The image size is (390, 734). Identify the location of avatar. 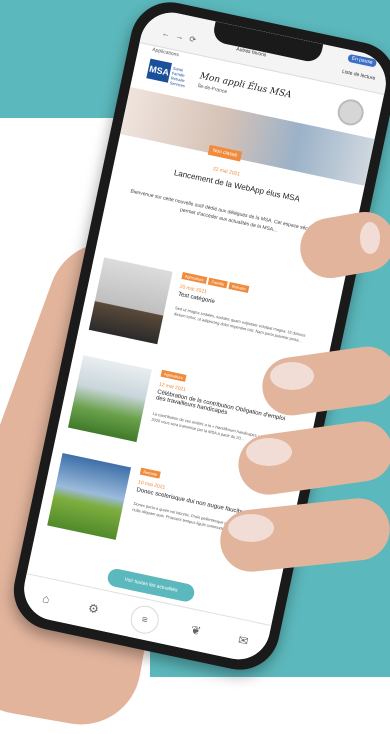
(351, 112).